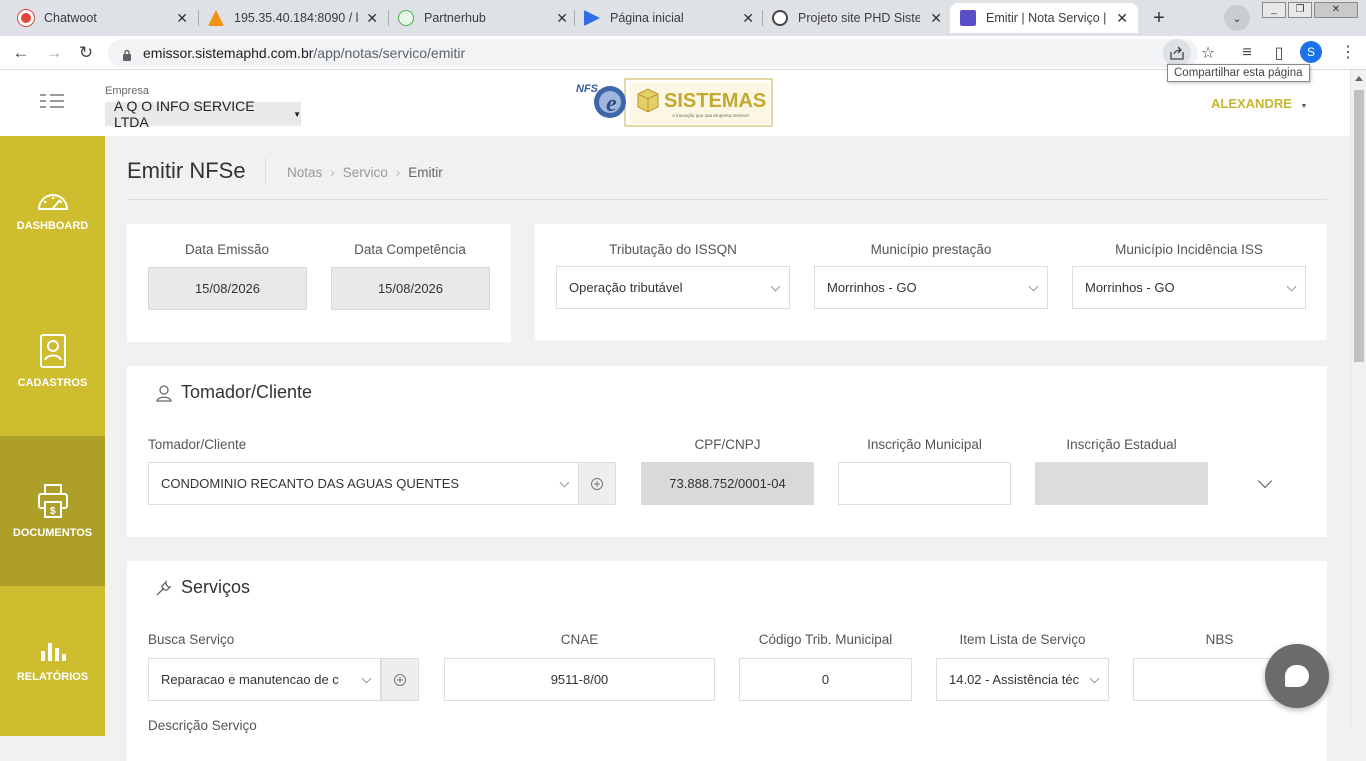 The height and width of the screenshot is (761, 1366). I want to click on cpf-cnpj-input: 73.888.752/0001-04, so click(727, 483).